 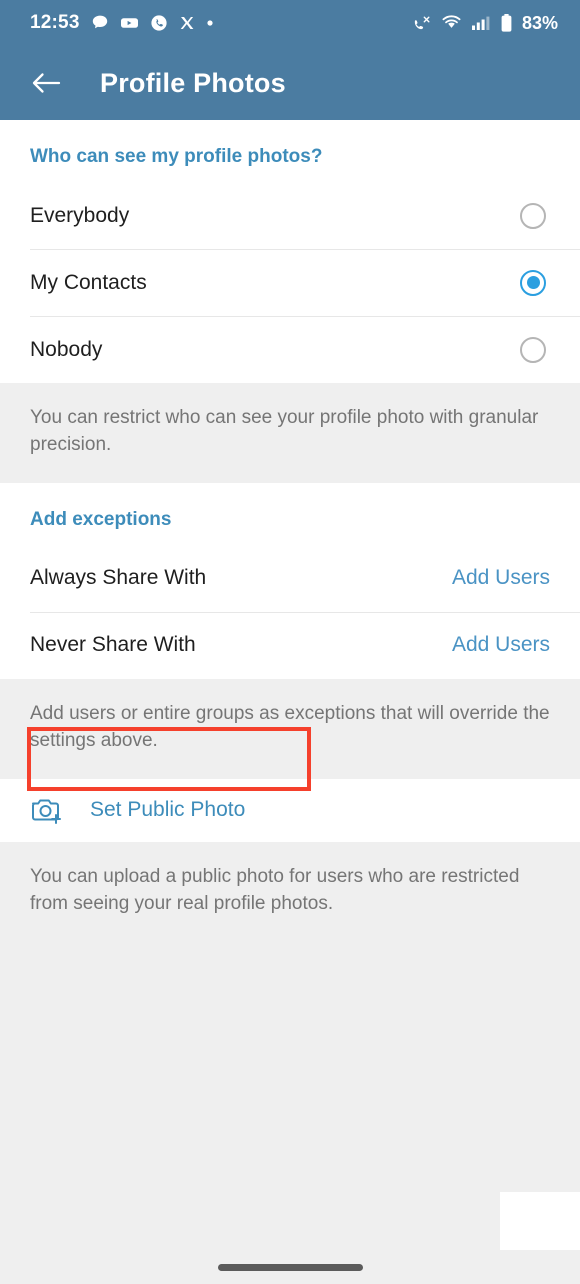 What do you see at coordinates (290, 215) in the screenshot?
I see `radio-option-everybody: Everybody` at bounding box center [290, 215].